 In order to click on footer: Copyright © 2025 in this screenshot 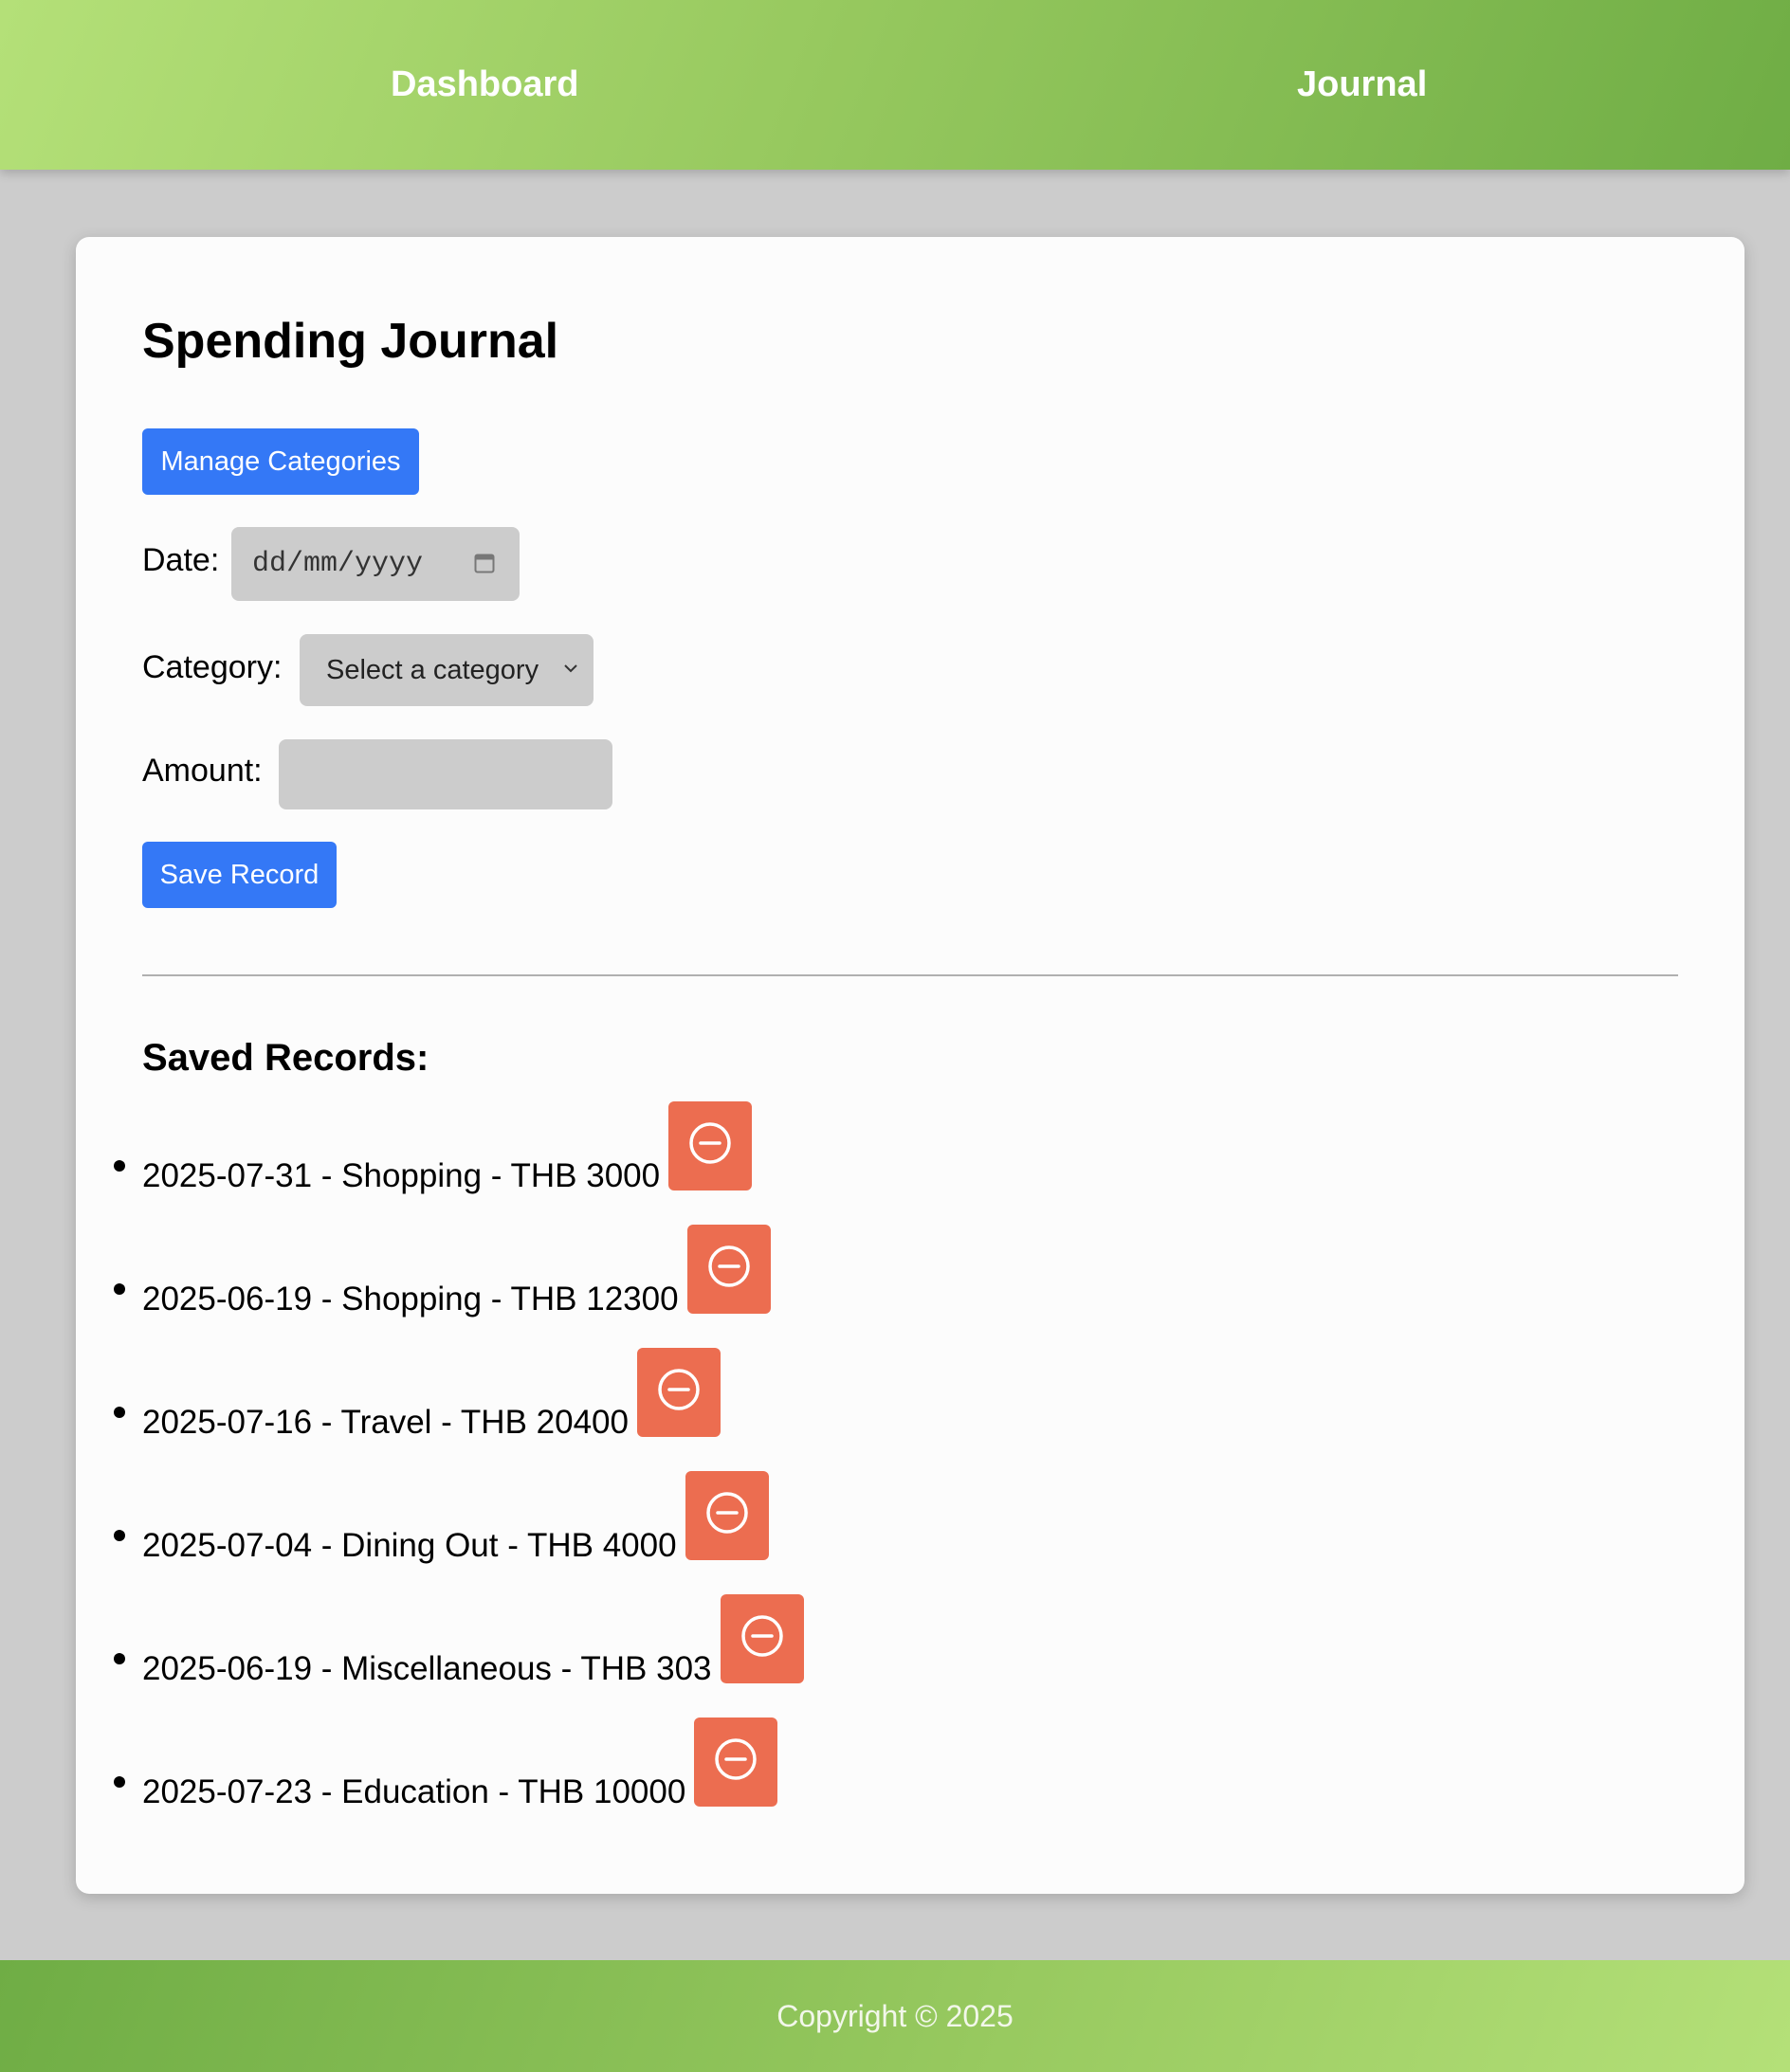, I will do `click(895, 2016)`.